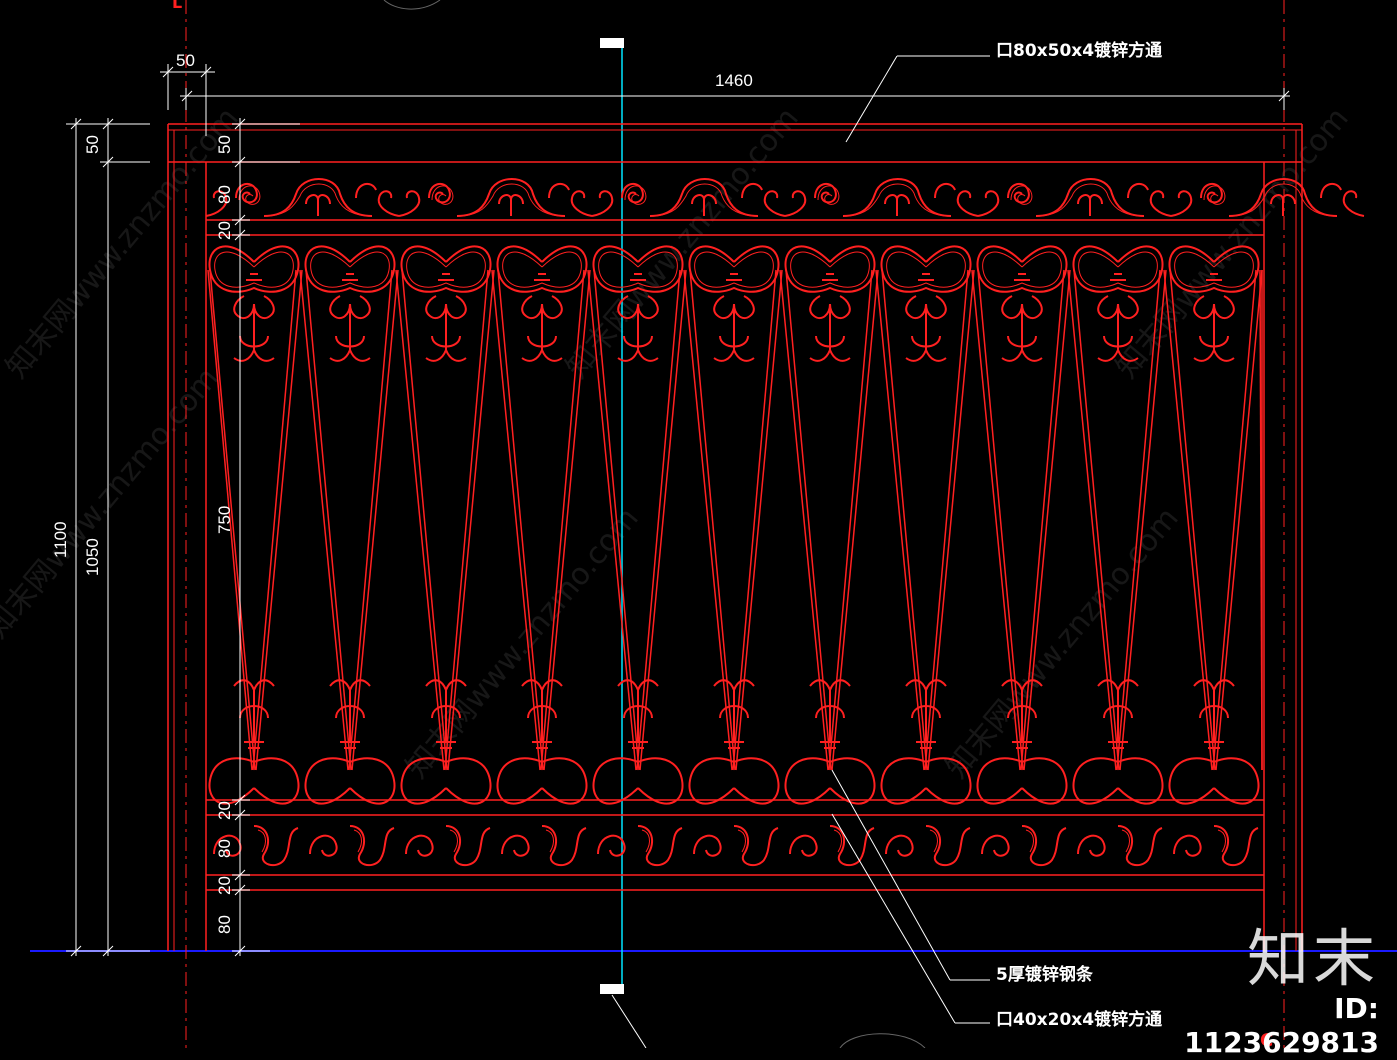 Image resolution: width=1397 pixels, height=1060 pixels. I want to click on dim-lower-band: 80, so click(224, 848).